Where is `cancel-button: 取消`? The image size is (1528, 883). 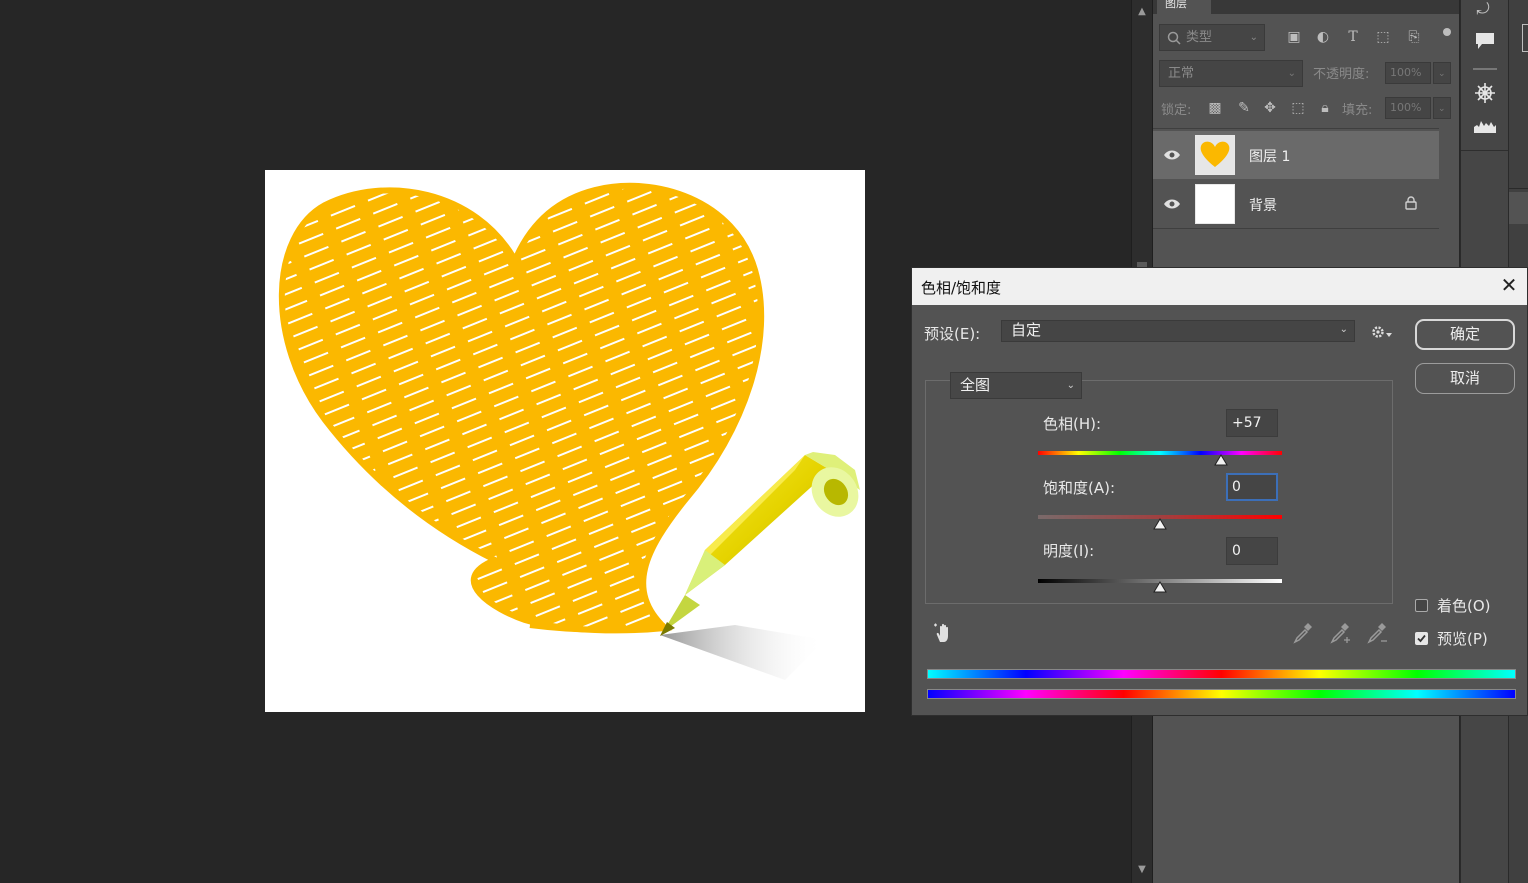
cancel-button: 取消 is located at coordinates (1465, 378).